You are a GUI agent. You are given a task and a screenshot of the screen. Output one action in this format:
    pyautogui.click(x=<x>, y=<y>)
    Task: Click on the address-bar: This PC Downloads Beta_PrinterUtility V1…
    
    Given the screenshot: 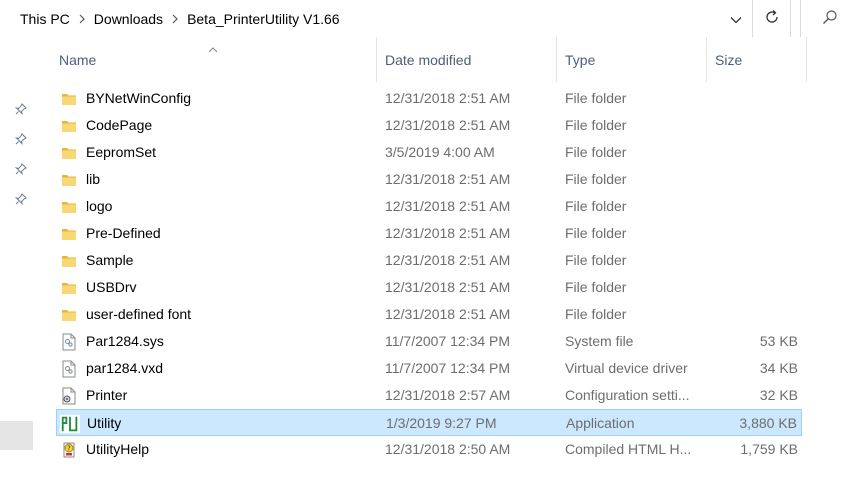 What is the action you would take?
    pyautogui.click(x=376, y=18)
    